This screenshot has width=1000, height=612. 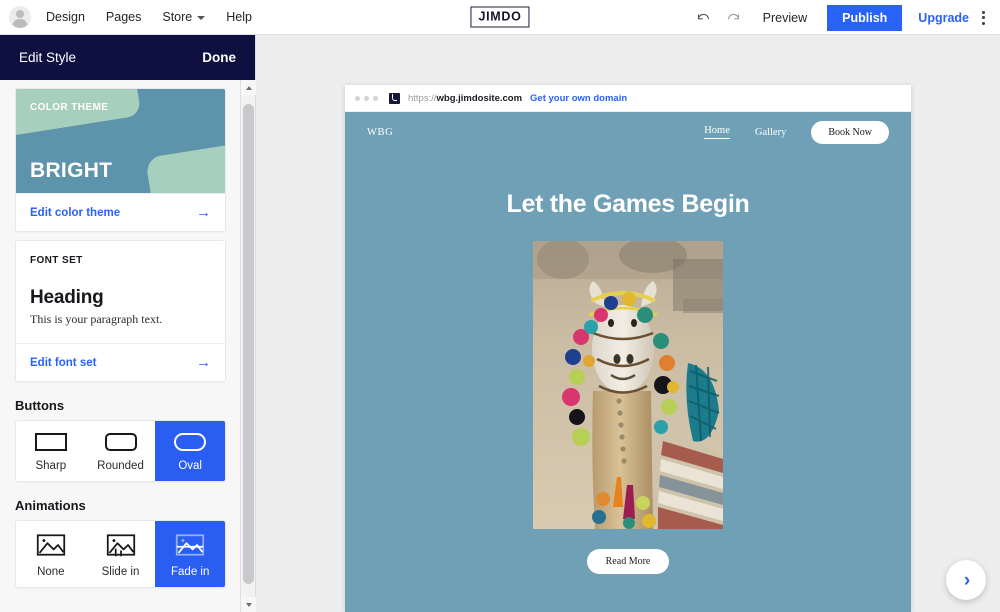 I want to click on button-style-option-sharp: Sharp, so click(x=51, y=451).